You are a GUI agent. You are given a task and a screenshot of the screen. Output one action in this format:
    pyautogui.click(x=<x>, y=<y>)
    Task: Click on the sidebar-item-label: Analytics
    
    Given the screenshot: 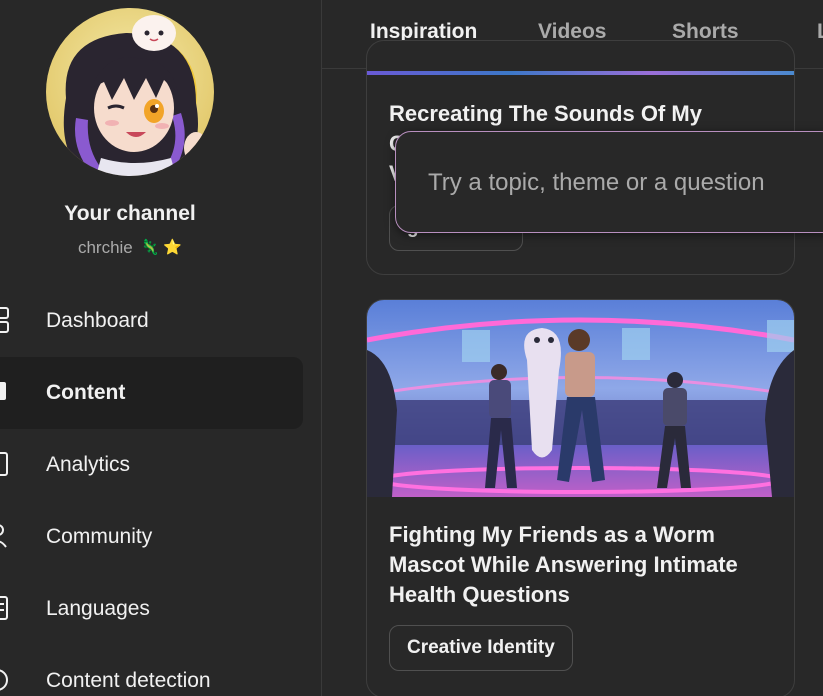 What is the action you would take?
    pyautogui.click(x=88, y=464)
    